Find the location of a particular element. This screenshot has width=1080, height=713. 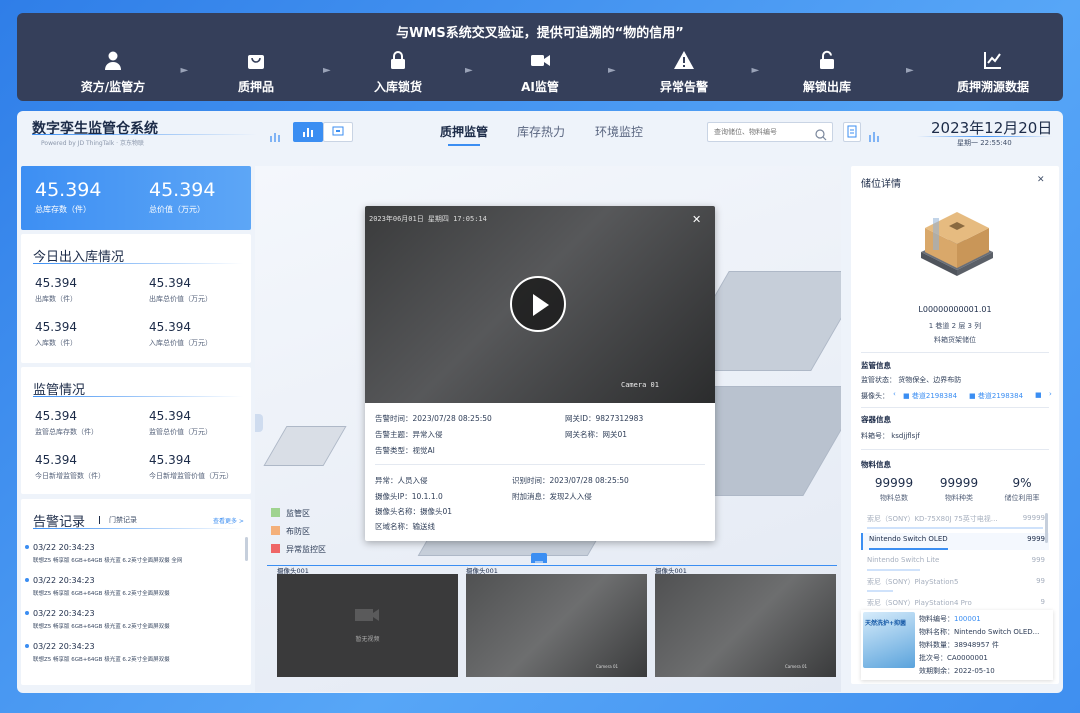

material-stat: 9% 储位利用率 is located at coordinates (1022, 489).